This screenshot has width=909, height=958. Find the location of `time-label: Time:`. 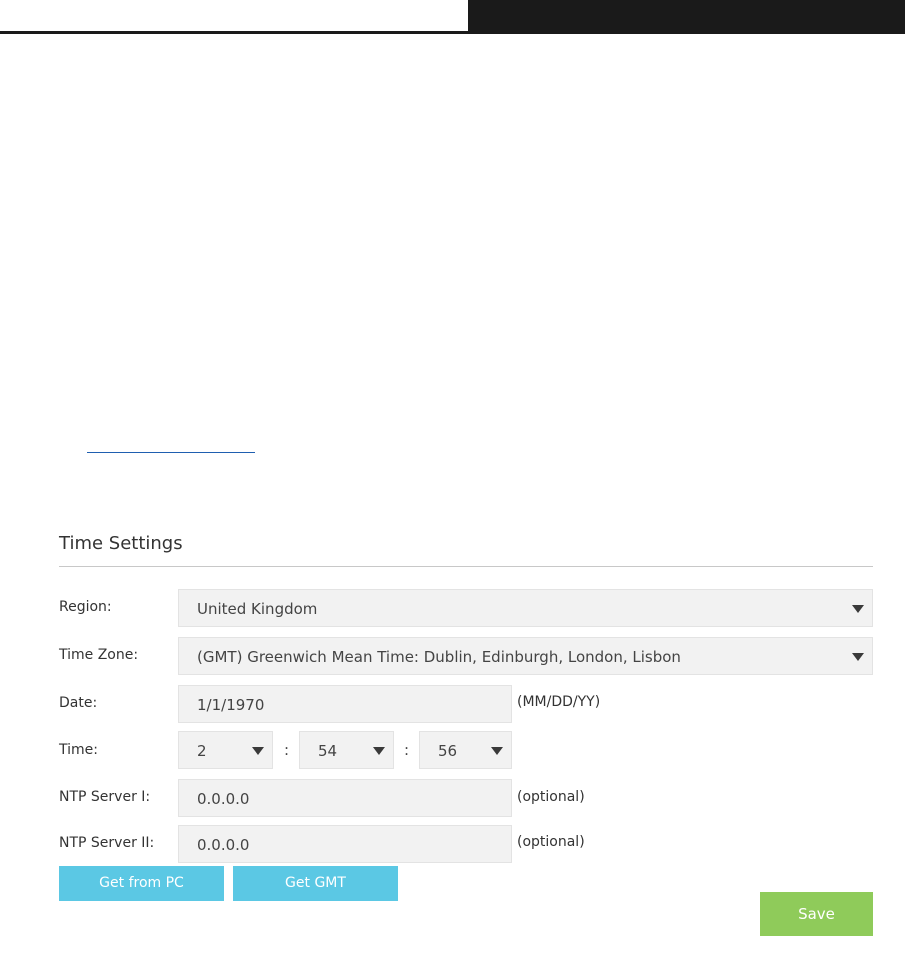

time-label: Time: is located at coordinates (78, 750).